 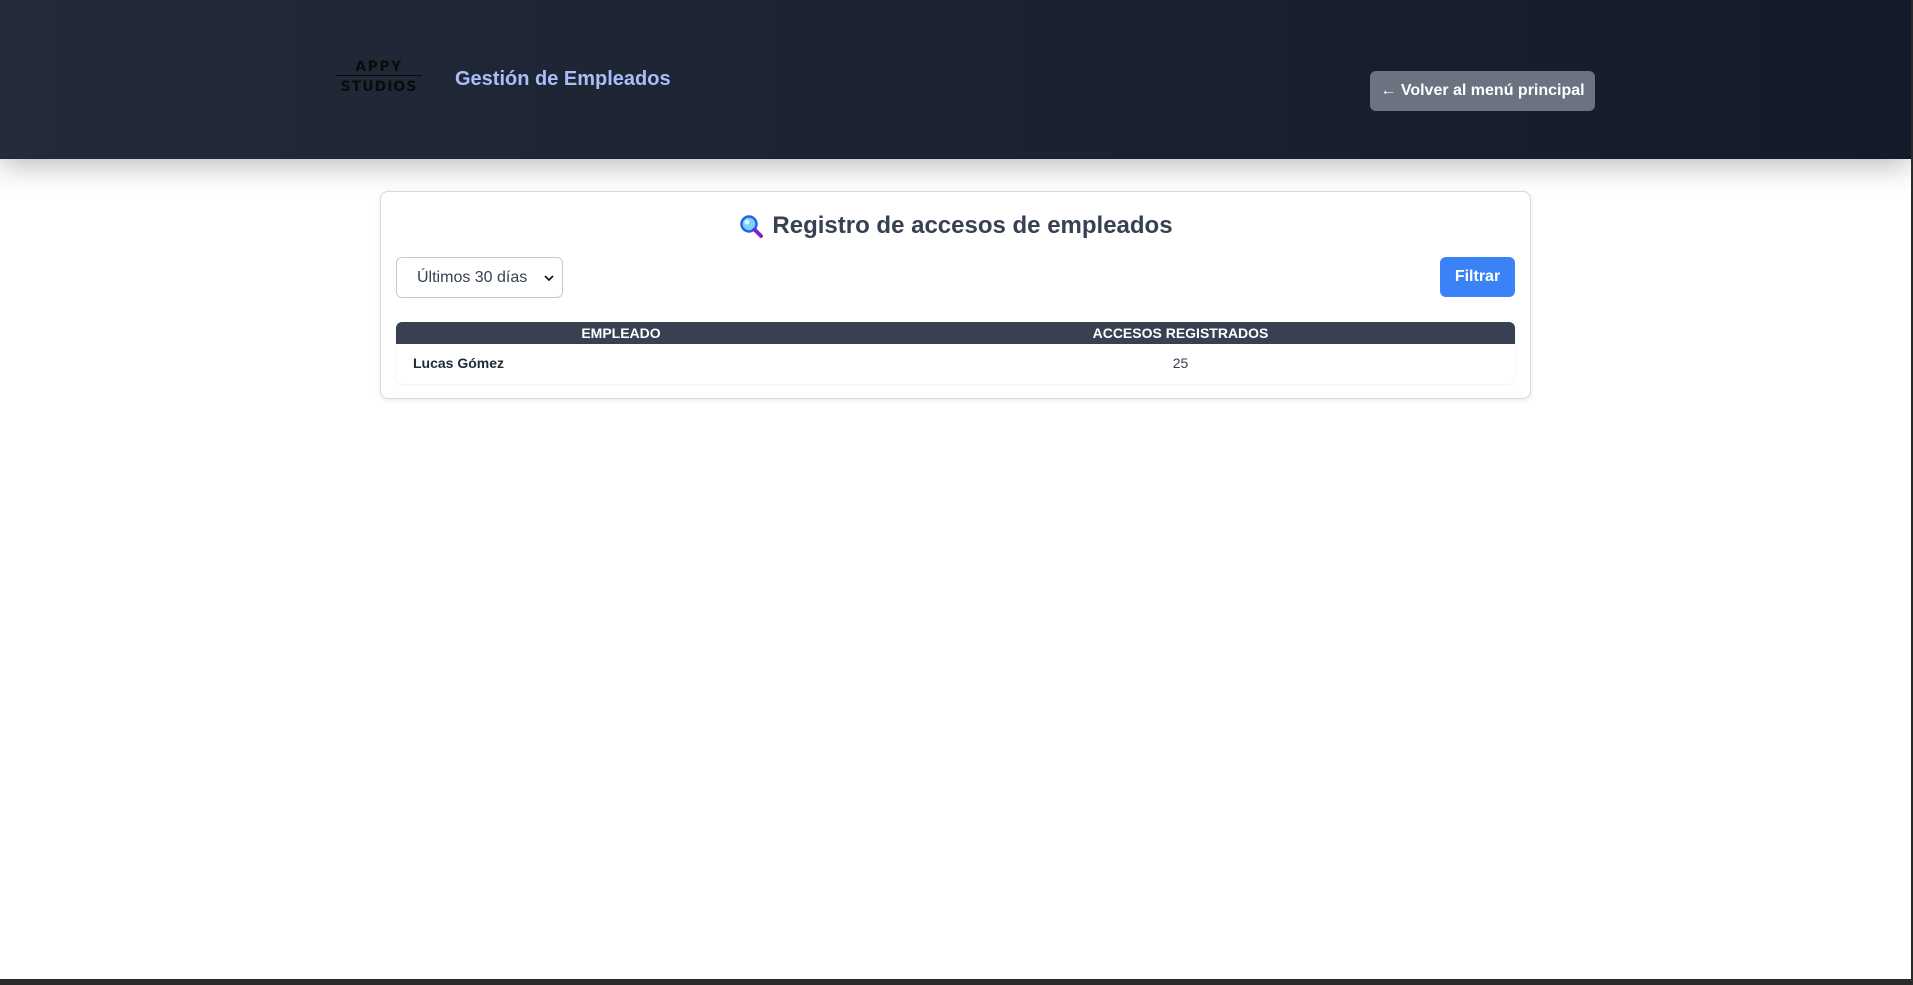 I want to click on back-to-main-menu-button: ← Volver al menú principal, so click(x=1482, y=91).